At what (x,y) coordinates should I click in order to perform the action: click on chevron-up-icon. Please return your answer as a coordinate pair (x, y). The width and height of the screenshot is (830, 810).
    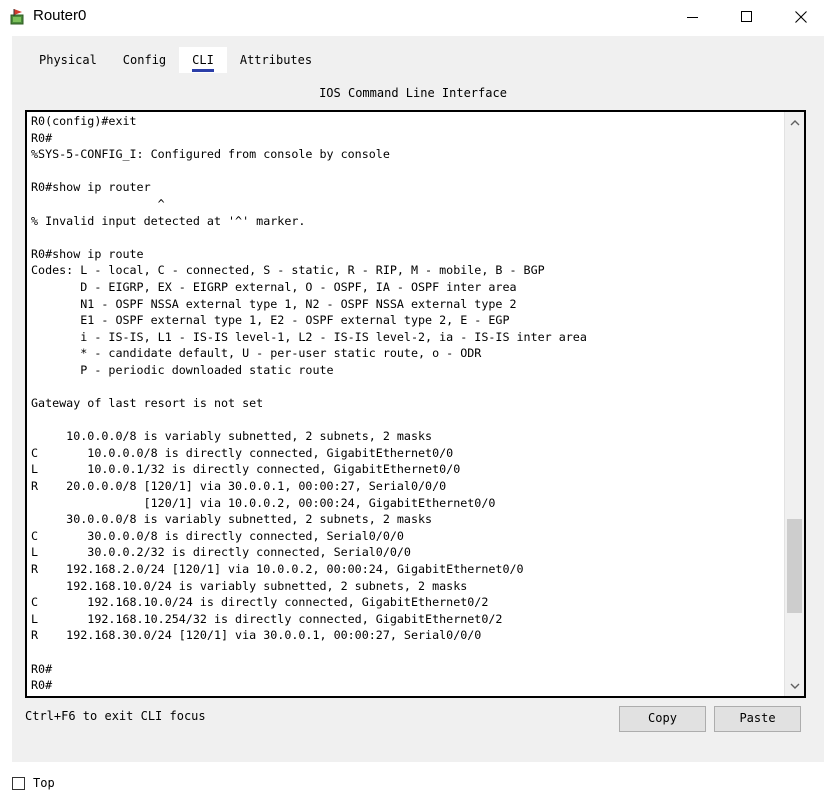
    Looking at the image, I should click on (794, 122).